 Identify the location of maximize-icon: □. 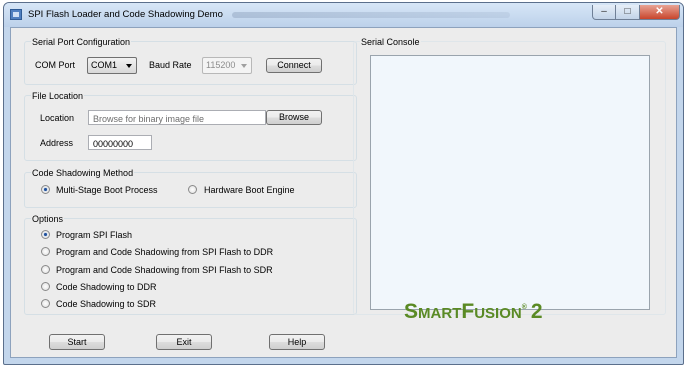
(627, 11).